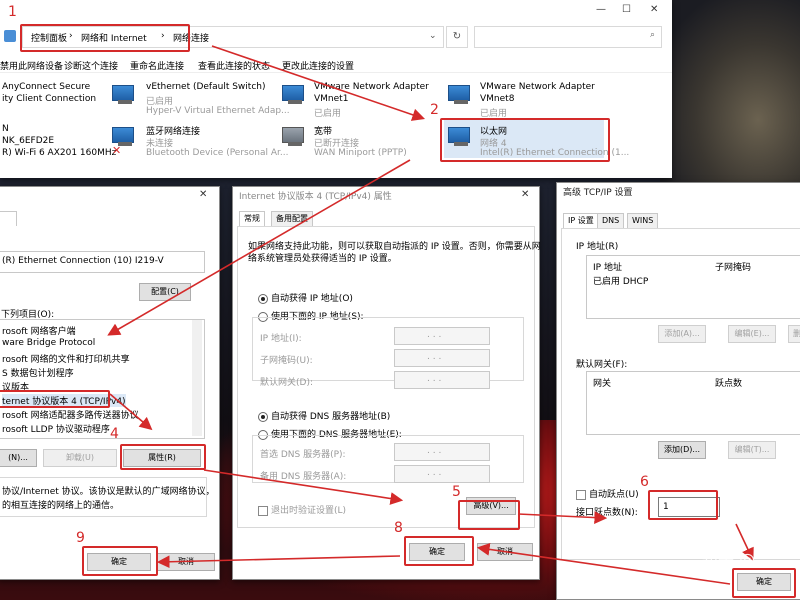 This screenshot has width=800, height=600. Describe the element at coordinates (729, 559) in the screenshot. I see `watermark: 知乎 @` at that location.